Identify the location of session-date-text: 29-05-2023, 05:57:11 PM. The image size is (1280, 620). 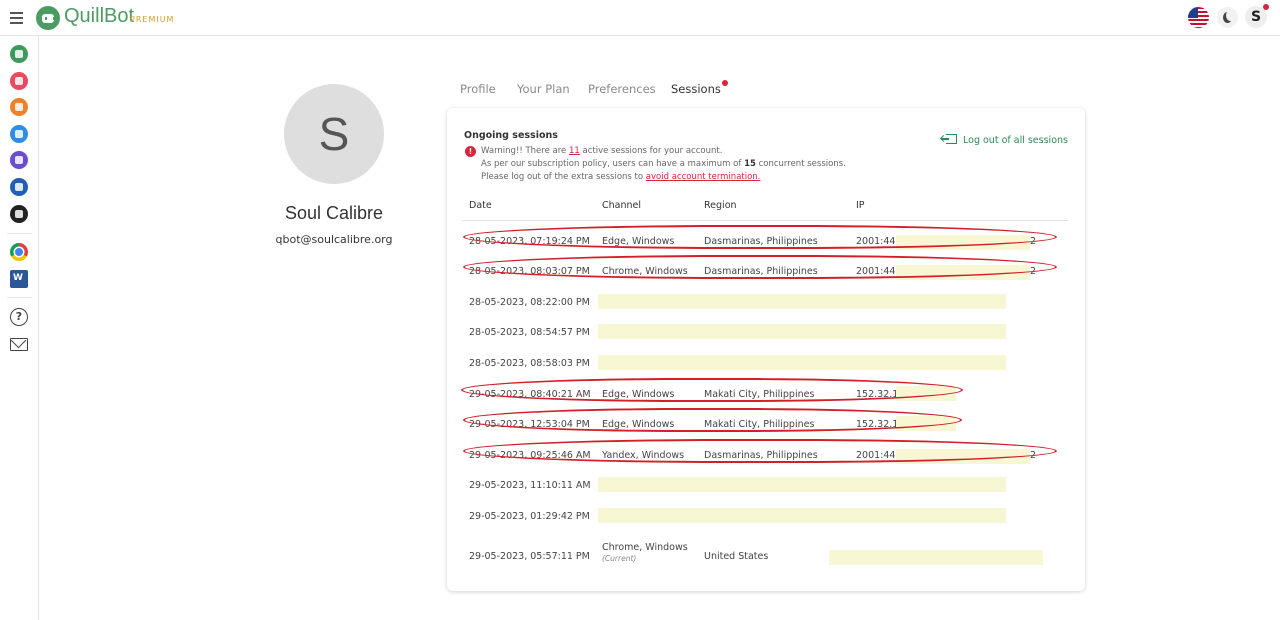
(529, 556).